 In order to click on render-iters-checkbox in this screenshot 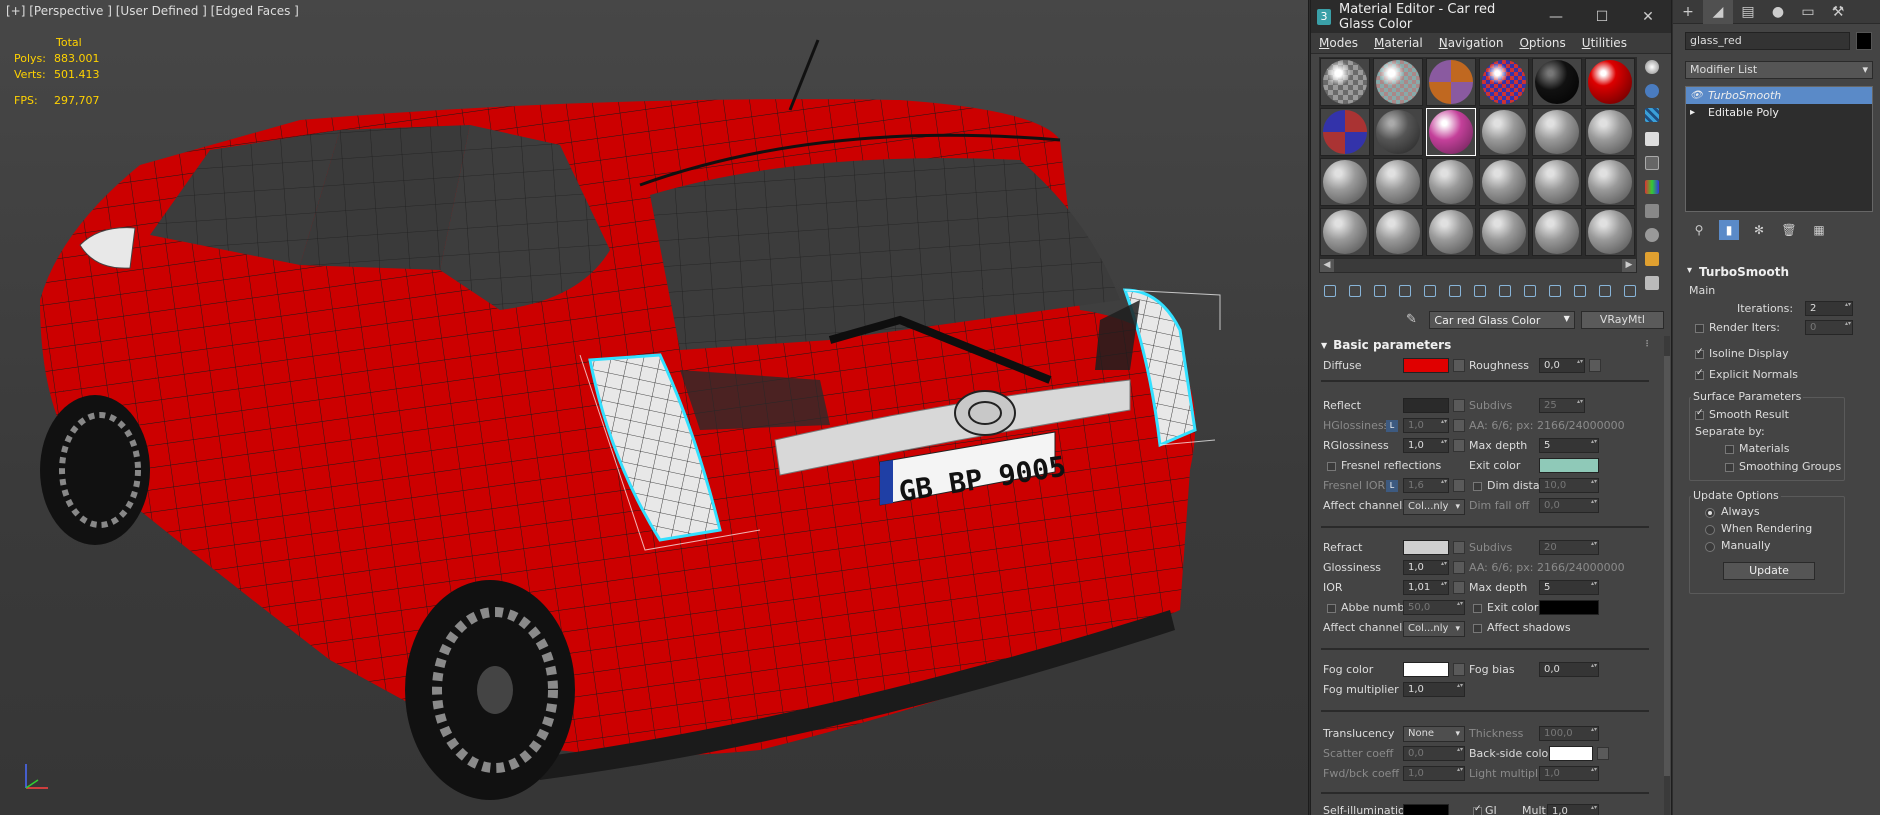, I will do `click(1699, 328)`.